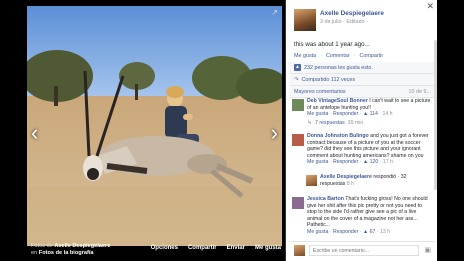 This screenshot has height=261, width=464. What do you see at coordinates (82, 246) in the screenshot?
I see `caption-owner-link: Axelle Despiegelaere` at bounding box center [82, 246].